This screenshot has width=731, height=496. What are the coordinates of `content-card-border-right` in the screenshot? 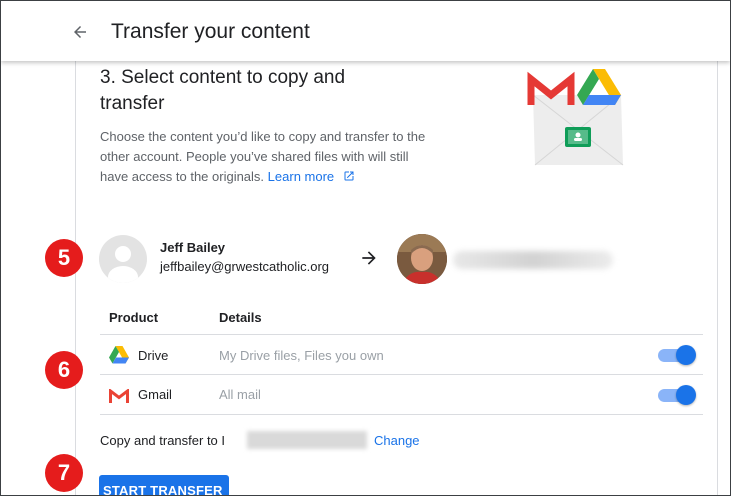 It's located at (717, 278).